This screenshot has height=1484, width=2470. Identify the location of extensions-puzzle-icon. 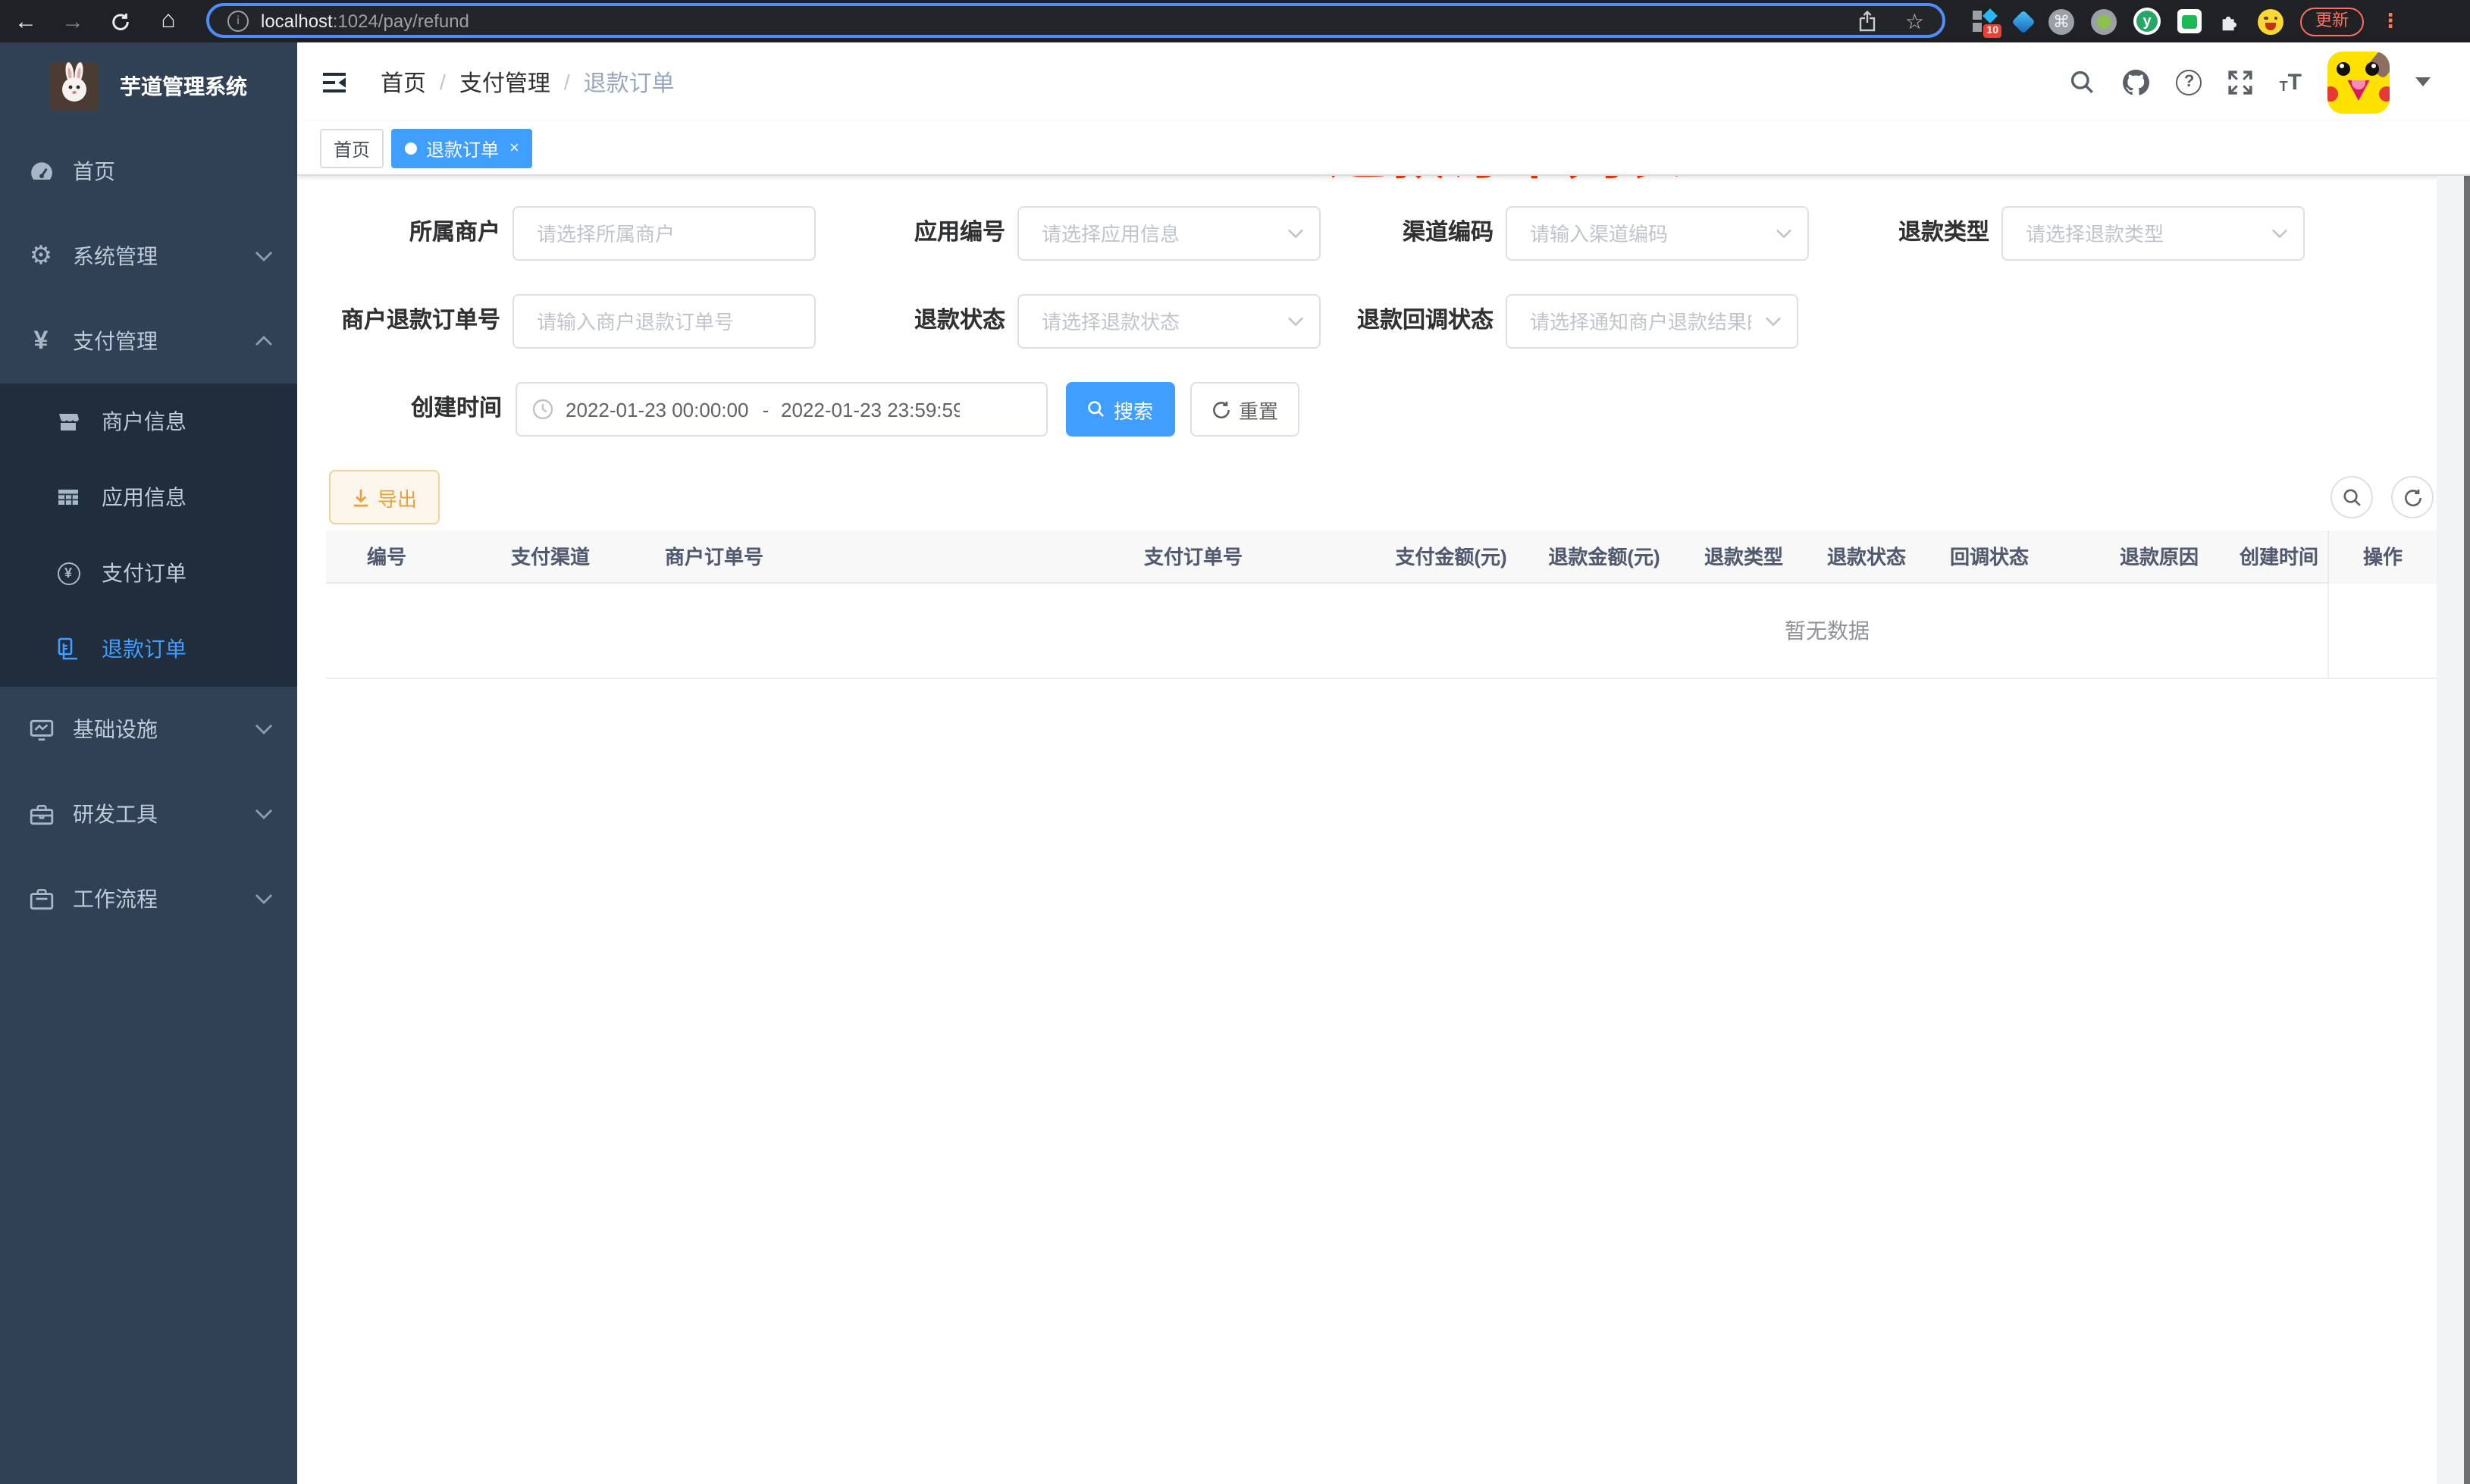
(2229, 22).